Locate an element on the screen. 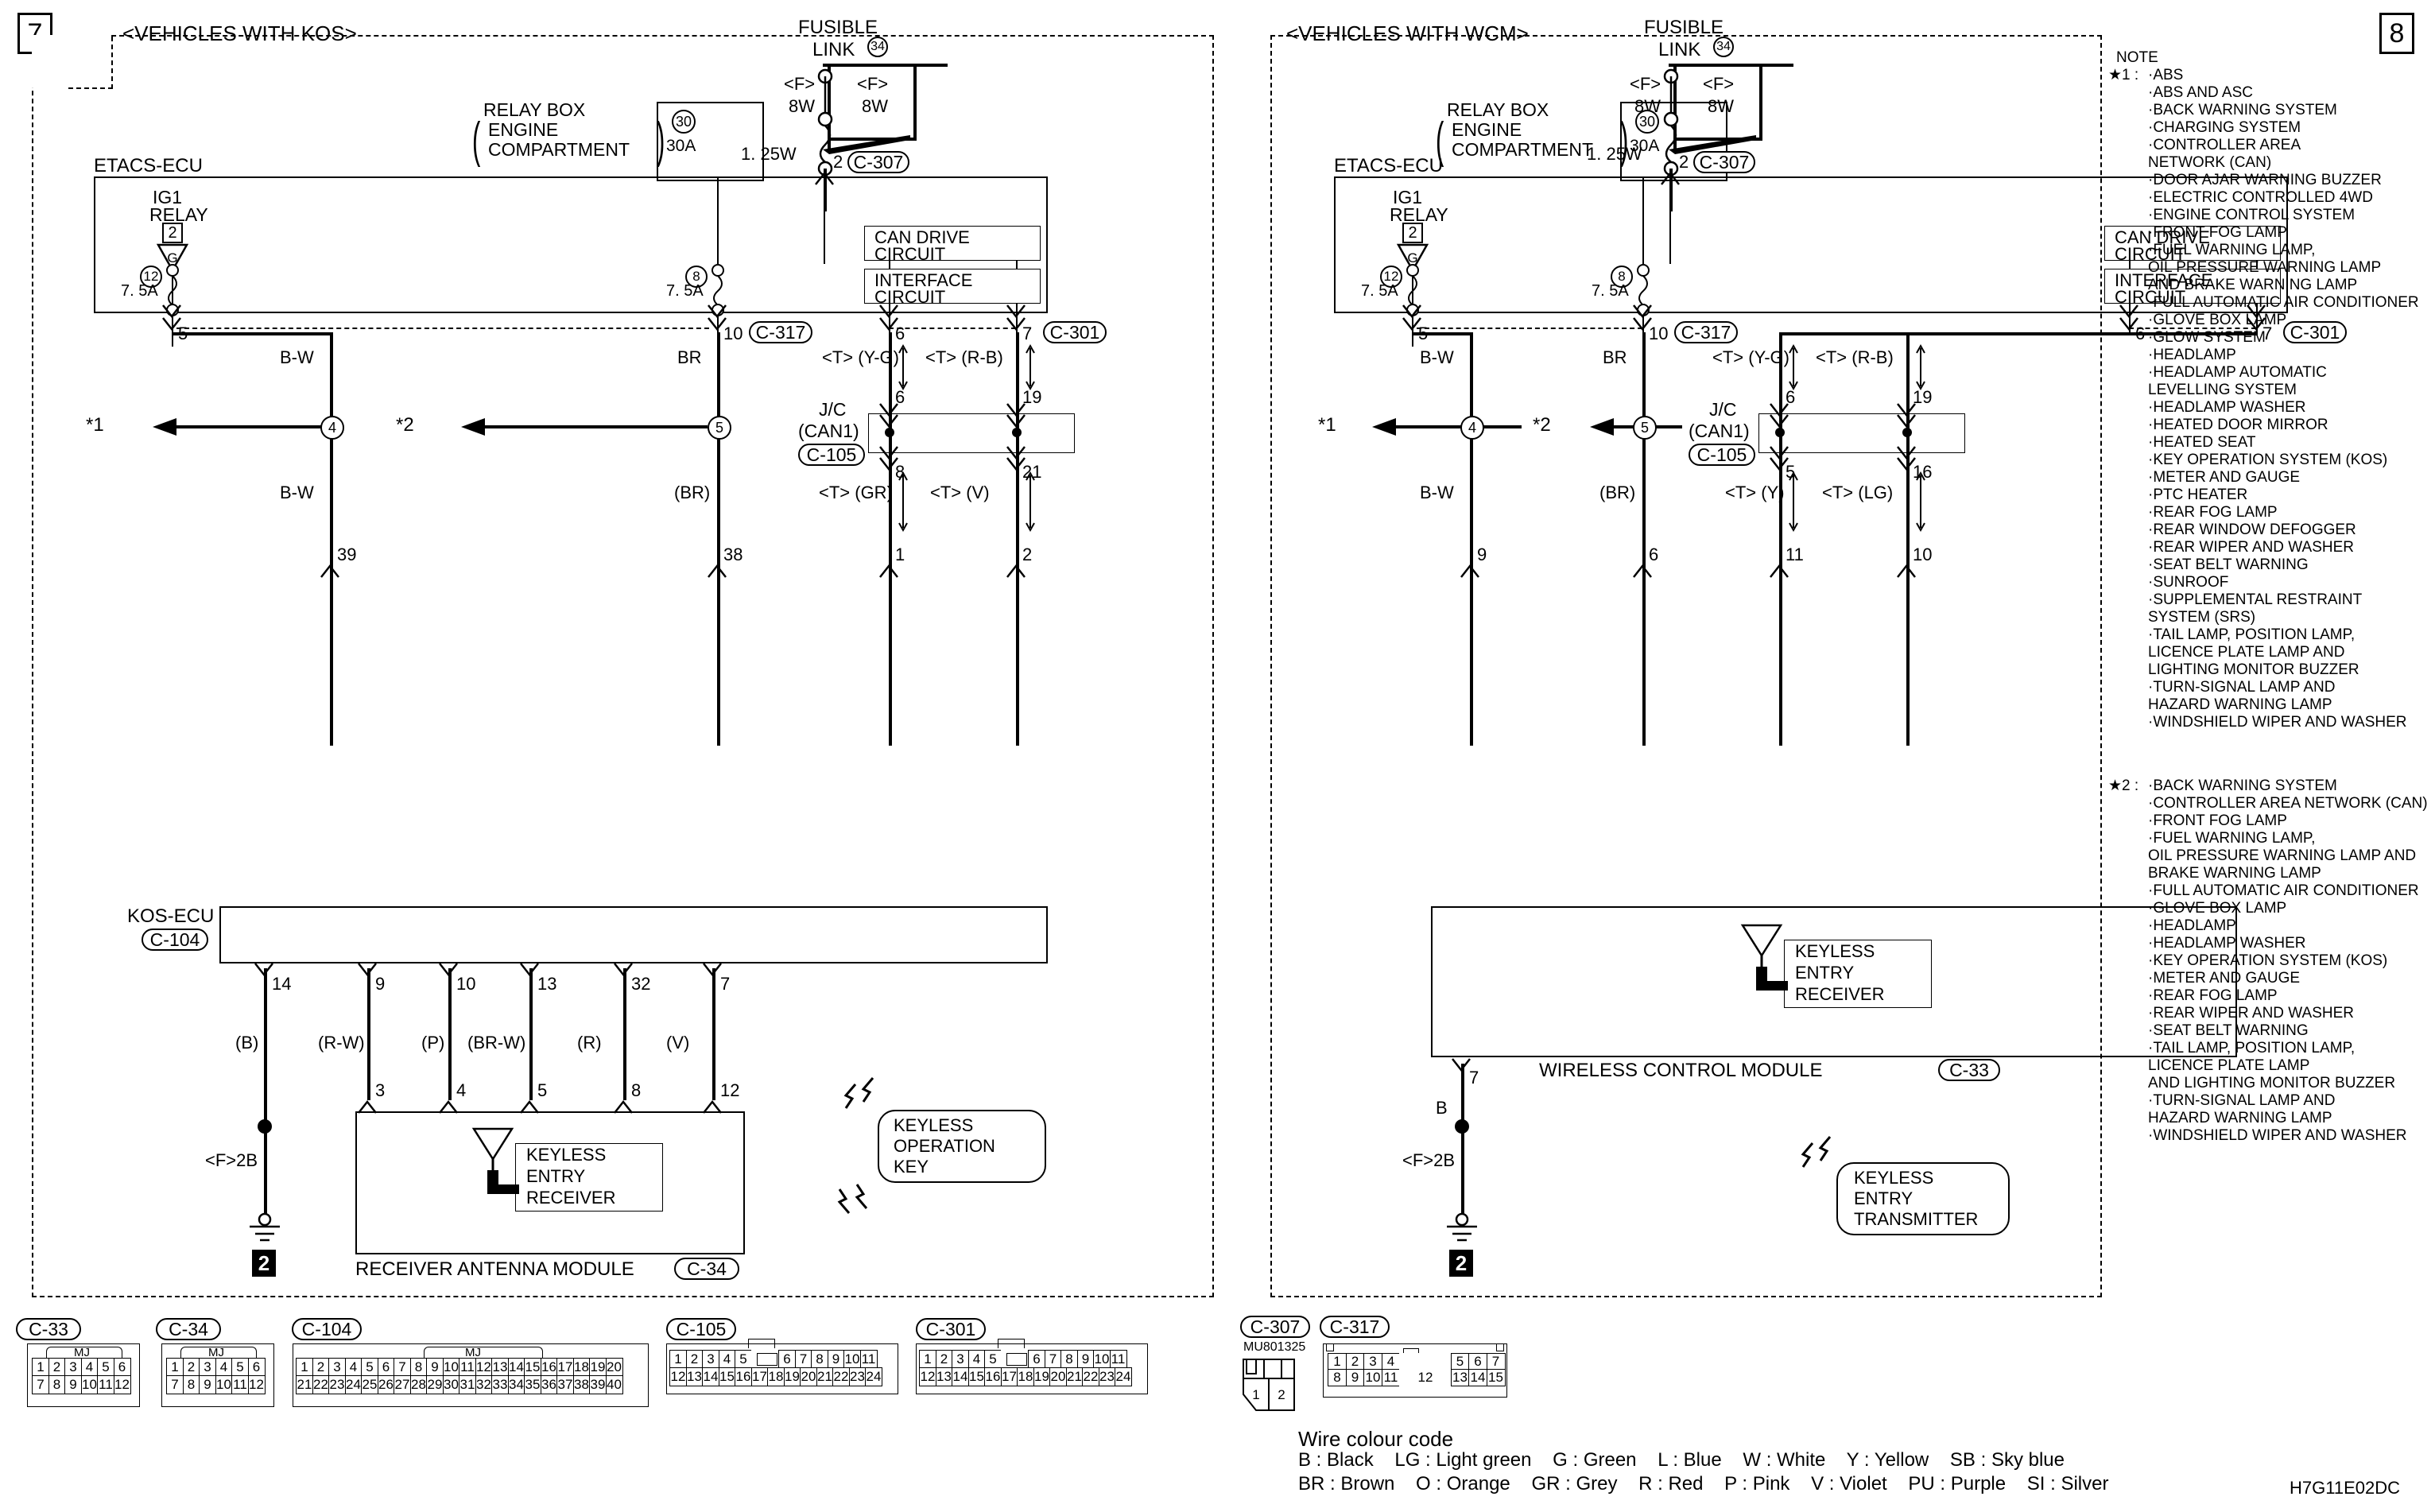  relay-fuse-amp-7: 30A is located at coordinates (681, 146).